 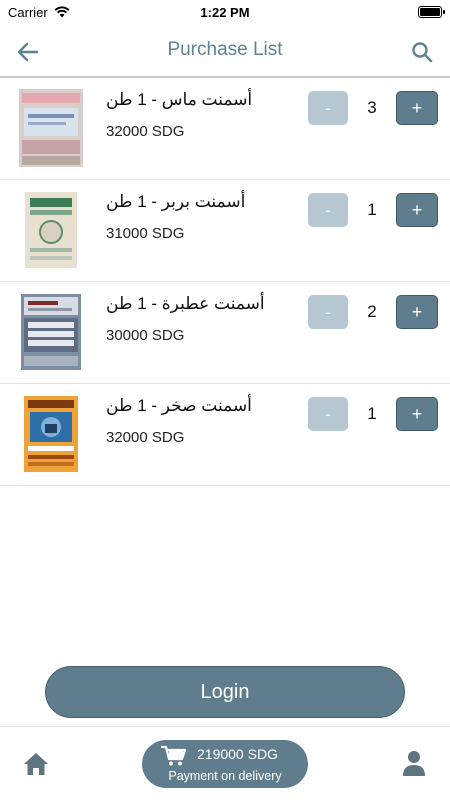 What do you see at coordinates (28, 12) in the screenshot?
I see `carrier-label: Carrier` at bounding box center [28, 12].